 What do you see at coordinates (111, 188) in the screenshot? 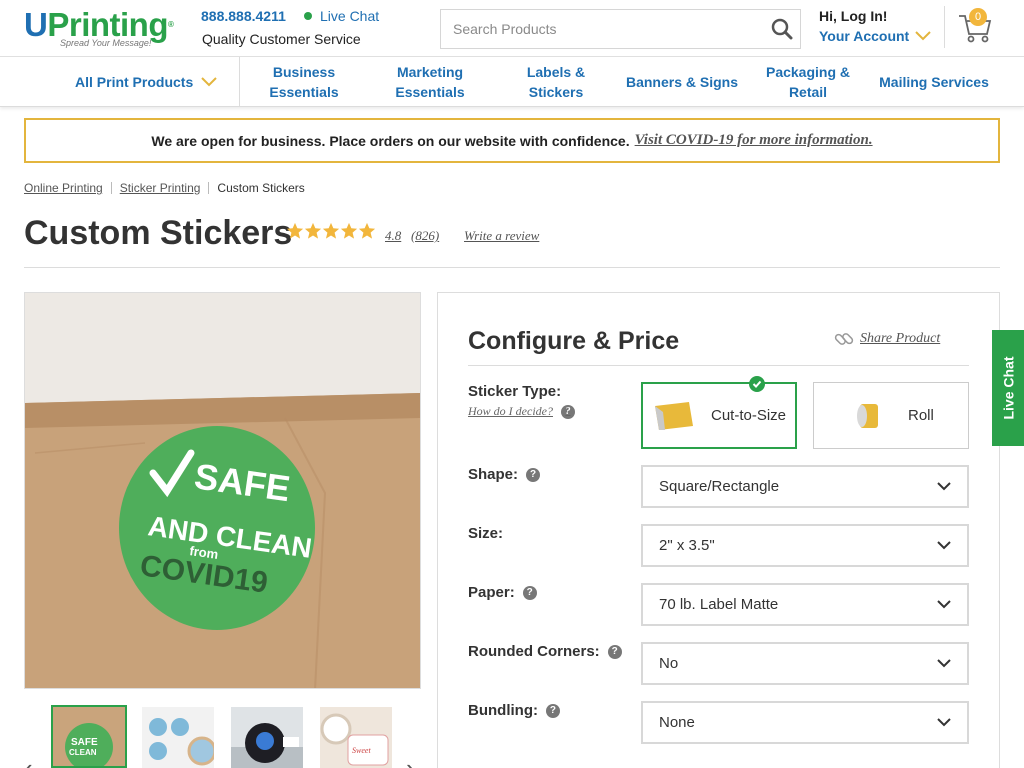
I see `breadcrumb-separator` at bounding box center [111, 188].